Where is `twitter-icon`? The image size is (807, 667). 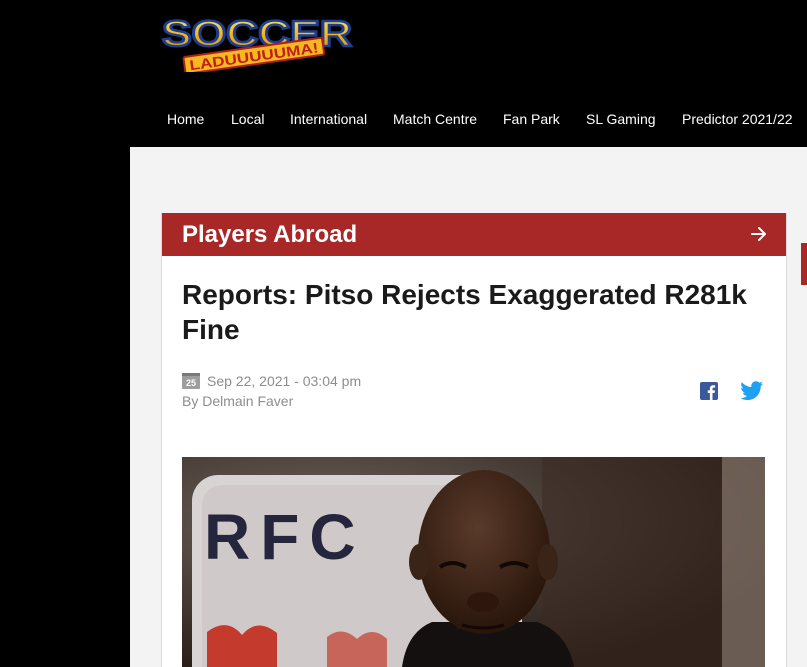
twitter-icon is located at coordinates (752, 391).